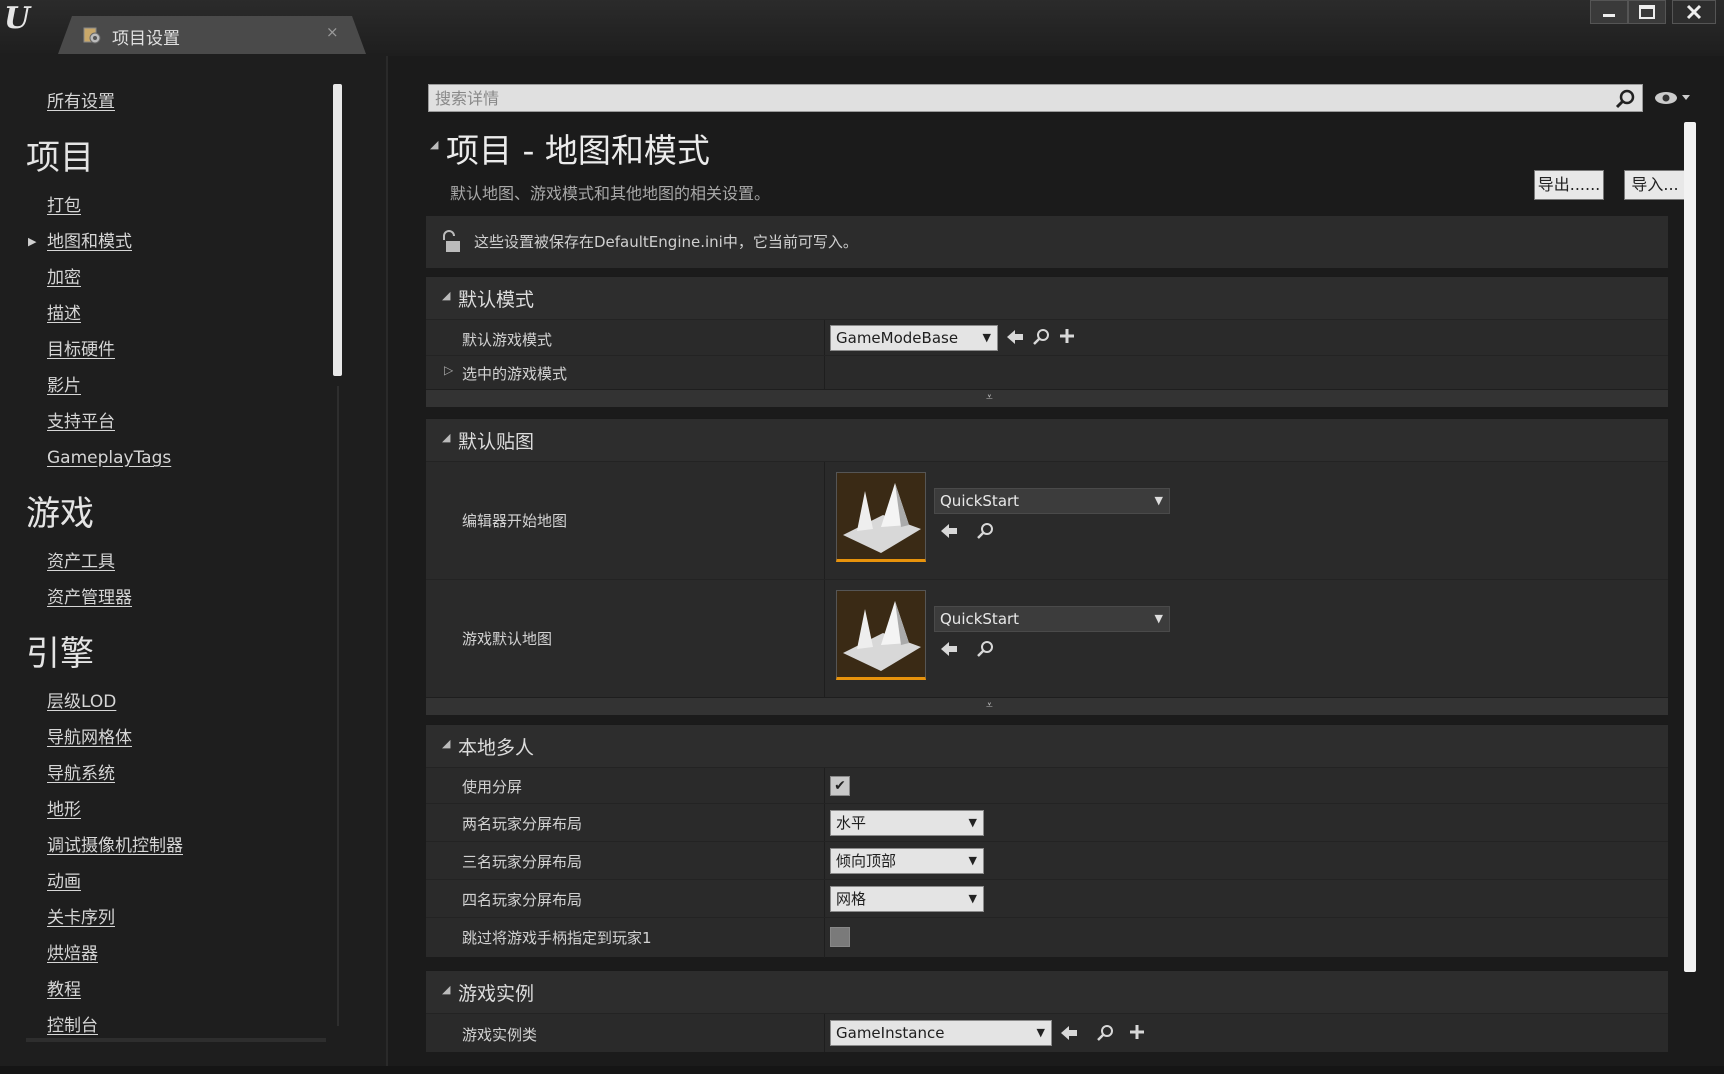  I want to click on minimize-icon, so click(1609, 15).